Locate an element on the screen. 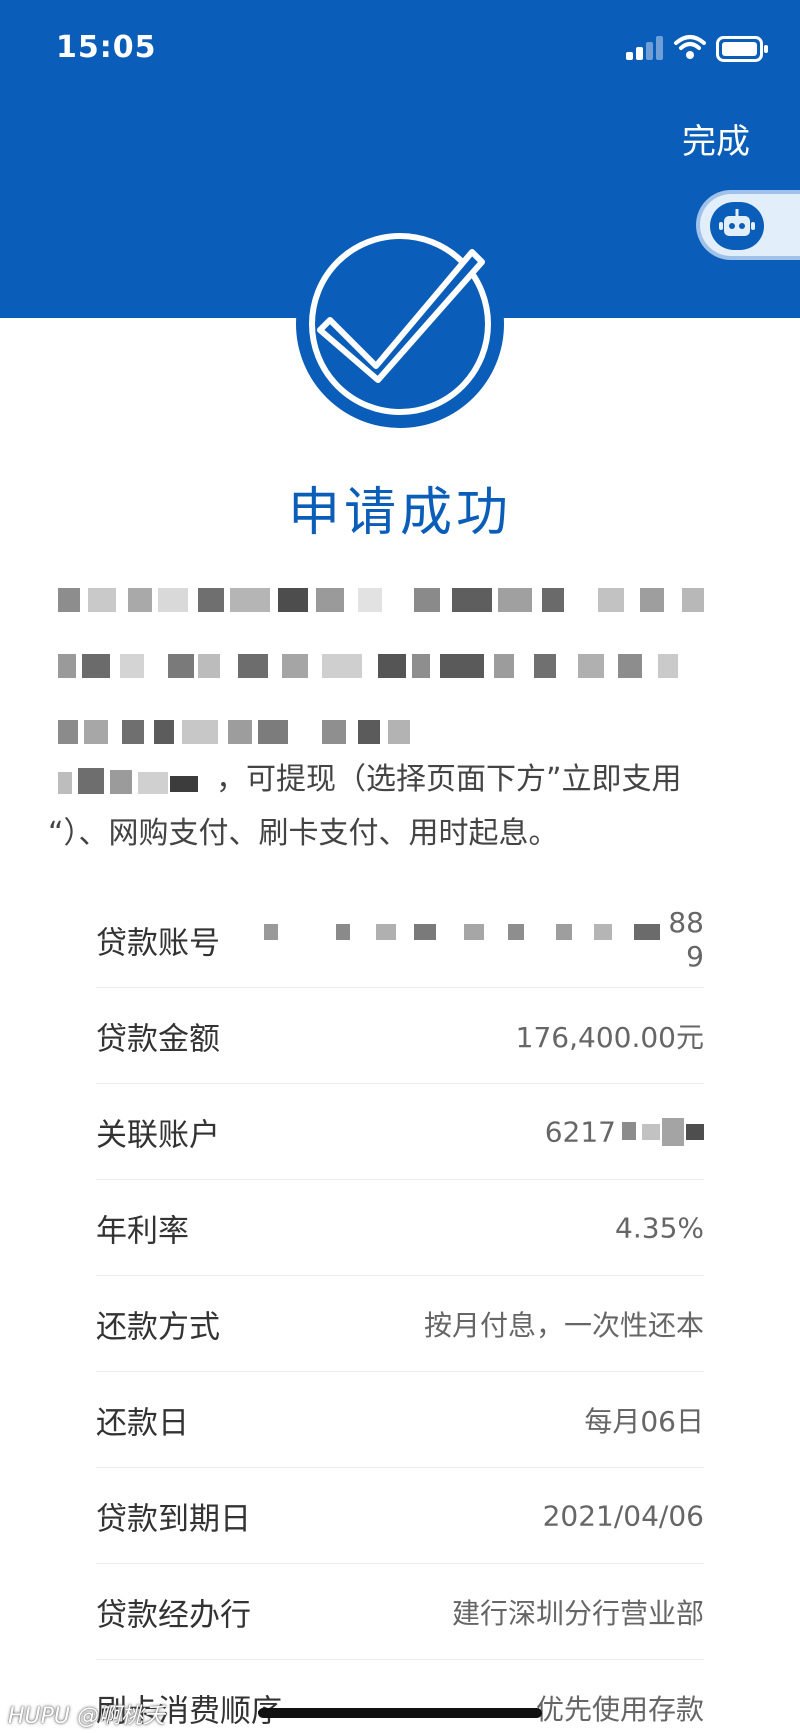  info-label: 贷款账号 is located at coordinates (158, 943).